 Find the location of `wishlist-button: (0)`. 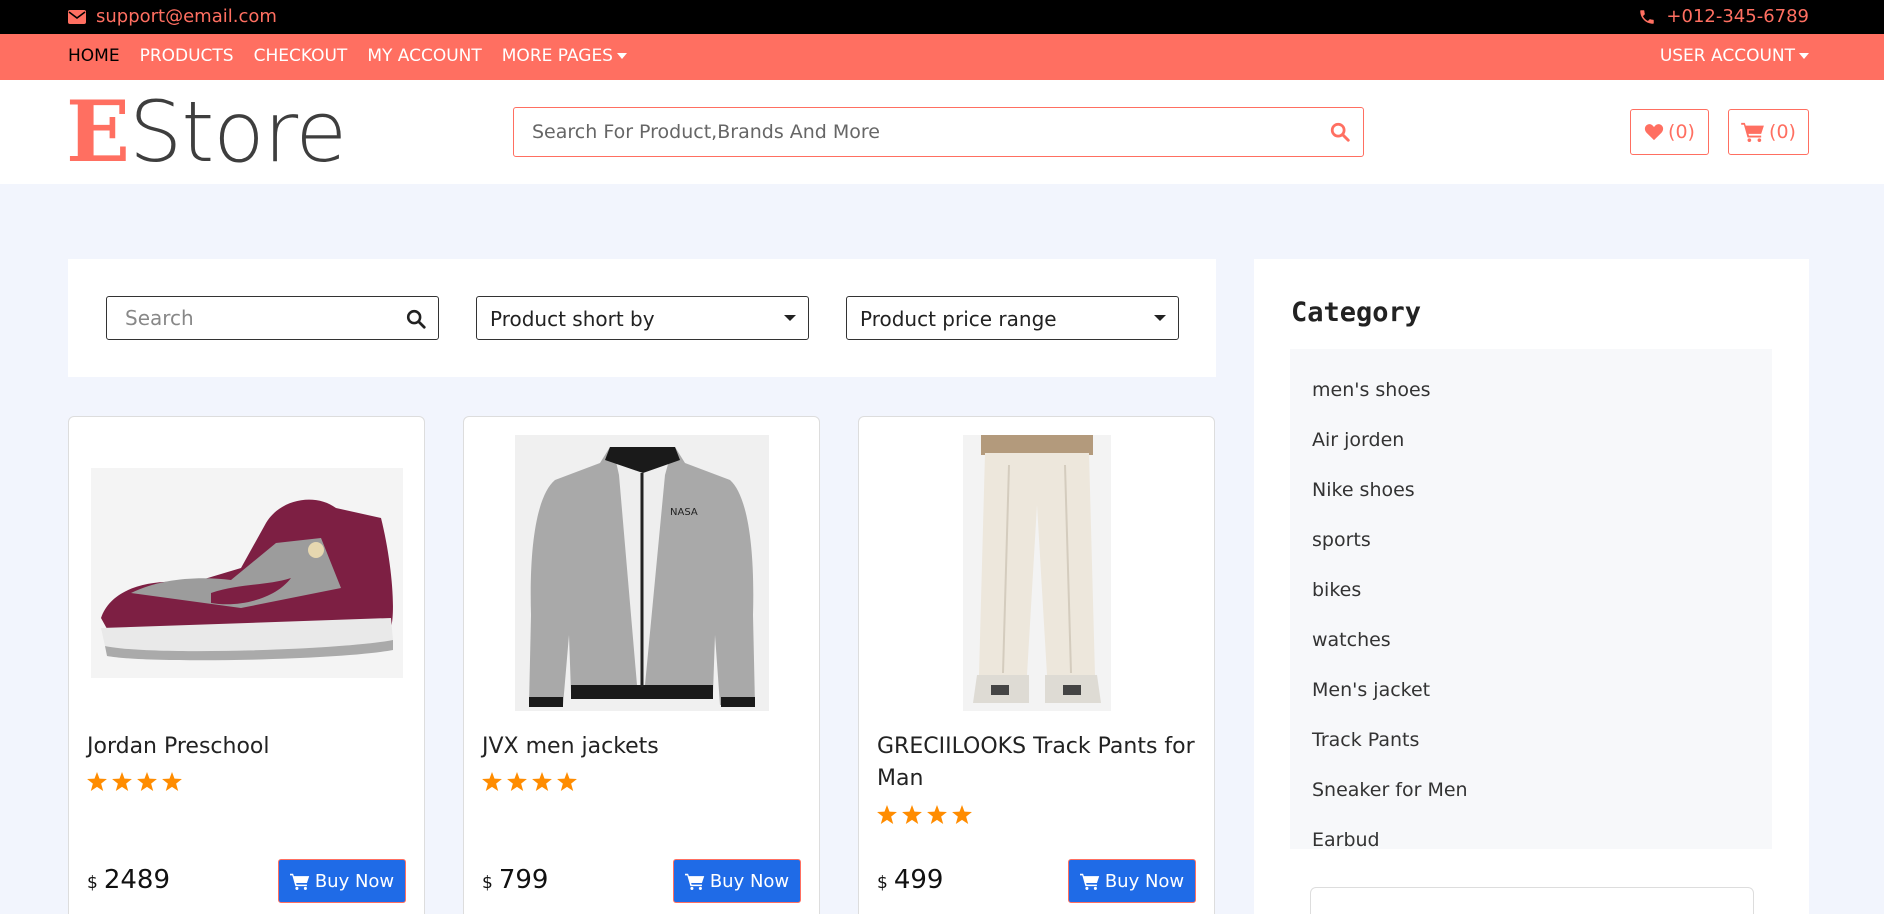

wishlist-button: (0) is located at coordinates (1669, 132).